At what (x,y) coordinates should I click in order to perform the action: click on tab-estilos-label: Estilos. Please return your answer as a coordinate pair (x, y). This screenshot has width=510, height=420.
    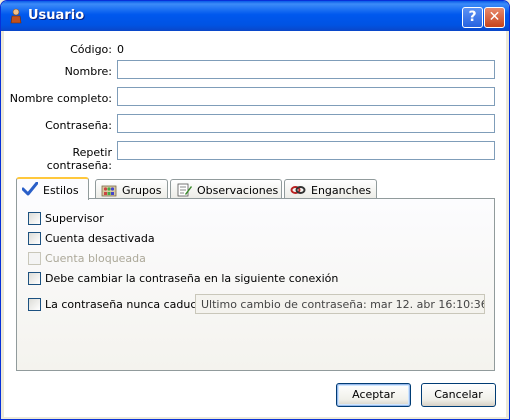
    Looking at the image, I should click on (61, 190).